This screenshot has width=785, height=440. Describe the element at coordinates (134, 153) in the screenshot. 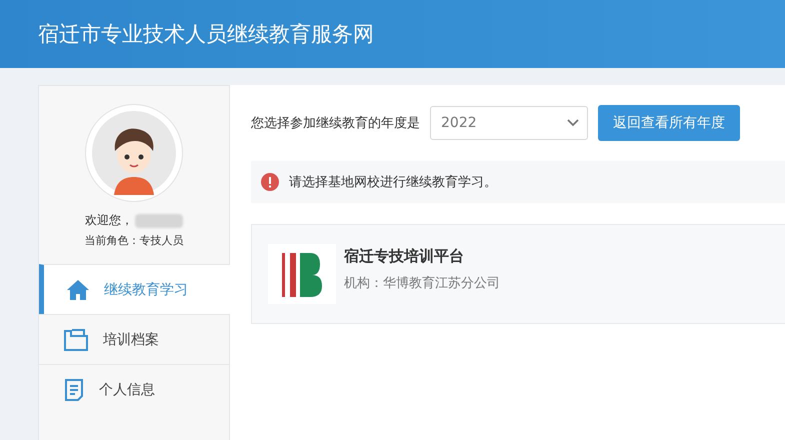

I see `avatar-icon` at that location.